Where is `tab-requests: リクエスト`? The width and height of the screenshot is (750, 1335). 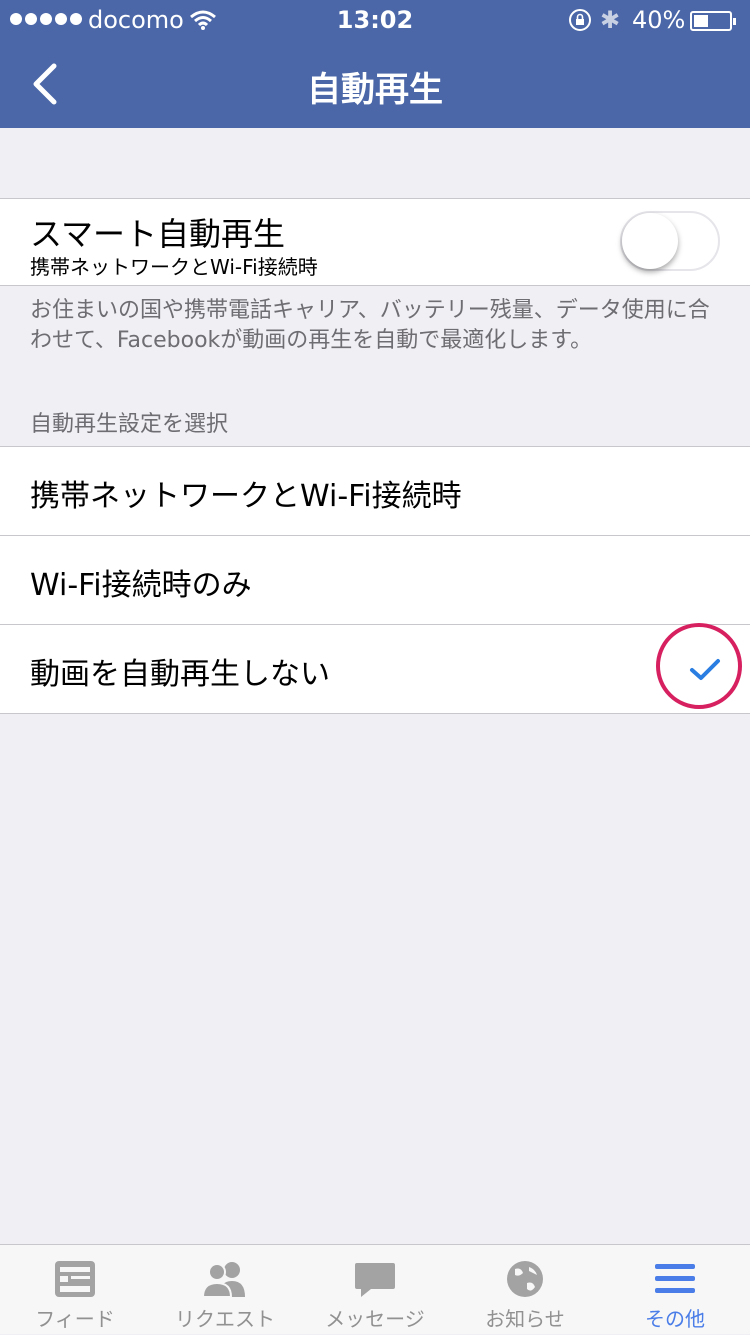
tab-requests: リクエスト is located at coordinates (225, 1290).